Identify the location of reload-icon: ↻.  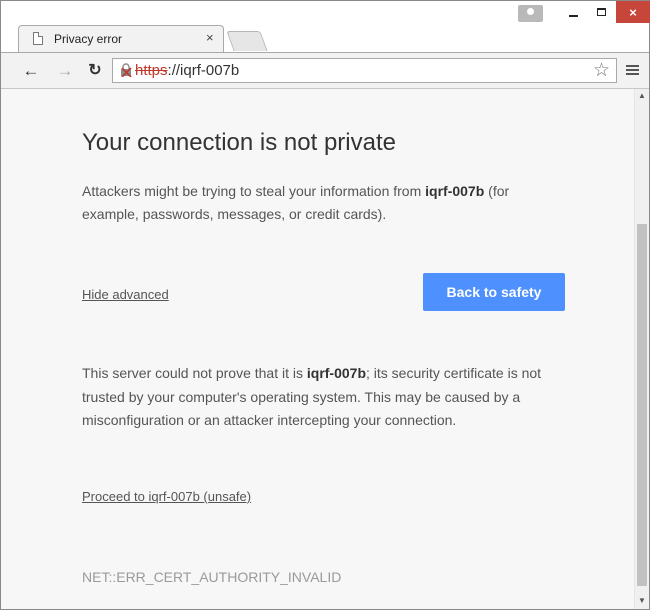
(95, 70).